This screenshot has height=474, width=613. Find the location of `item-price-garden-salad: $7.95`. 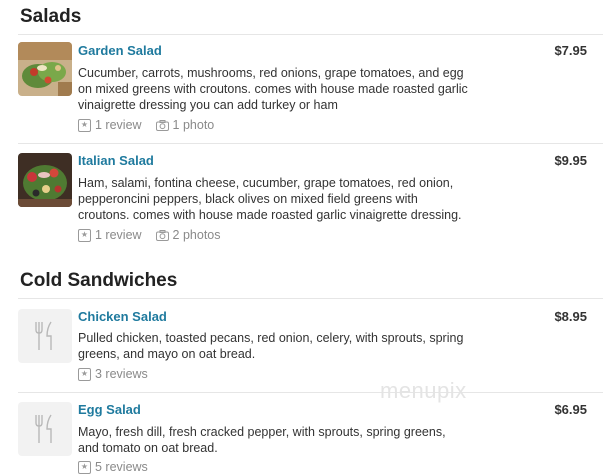

item-price-garden-salad: $7.95 is located at coordinates (570, 50).